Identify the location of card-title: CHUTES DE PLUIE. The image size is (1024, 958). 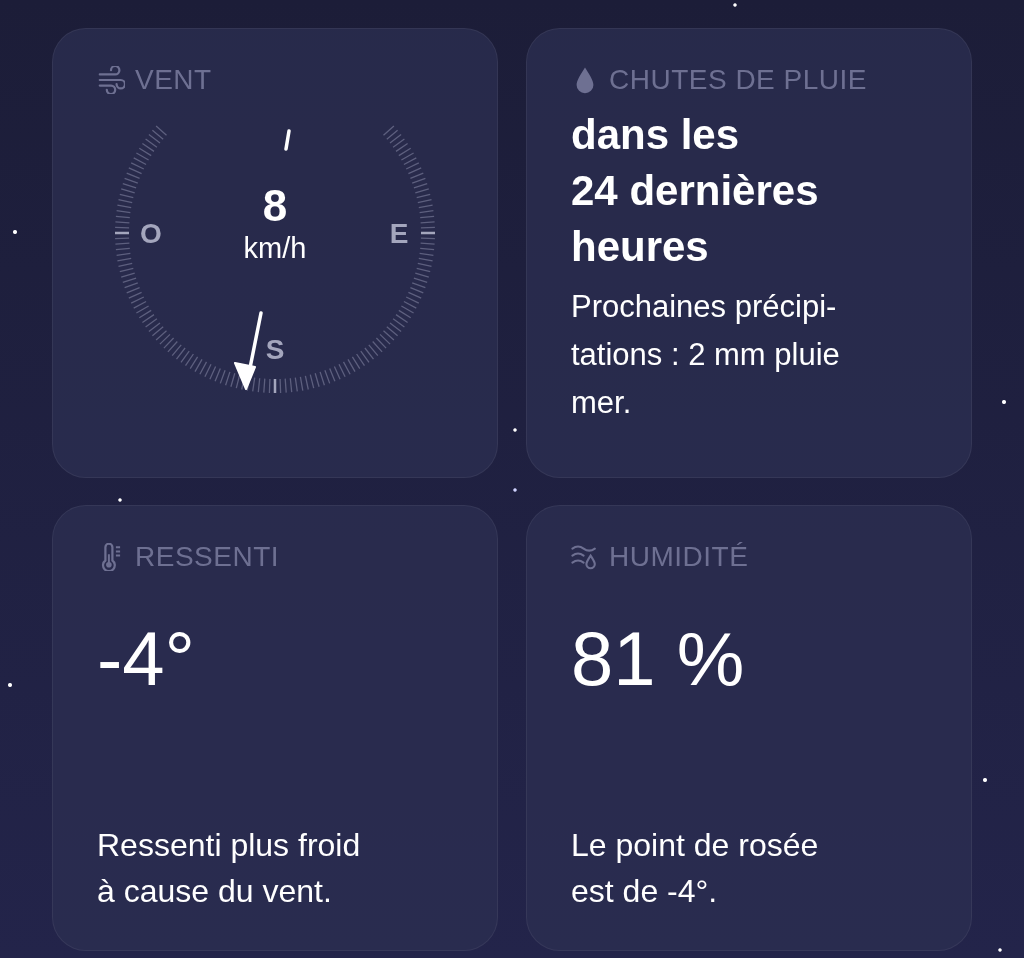
(738, 80).